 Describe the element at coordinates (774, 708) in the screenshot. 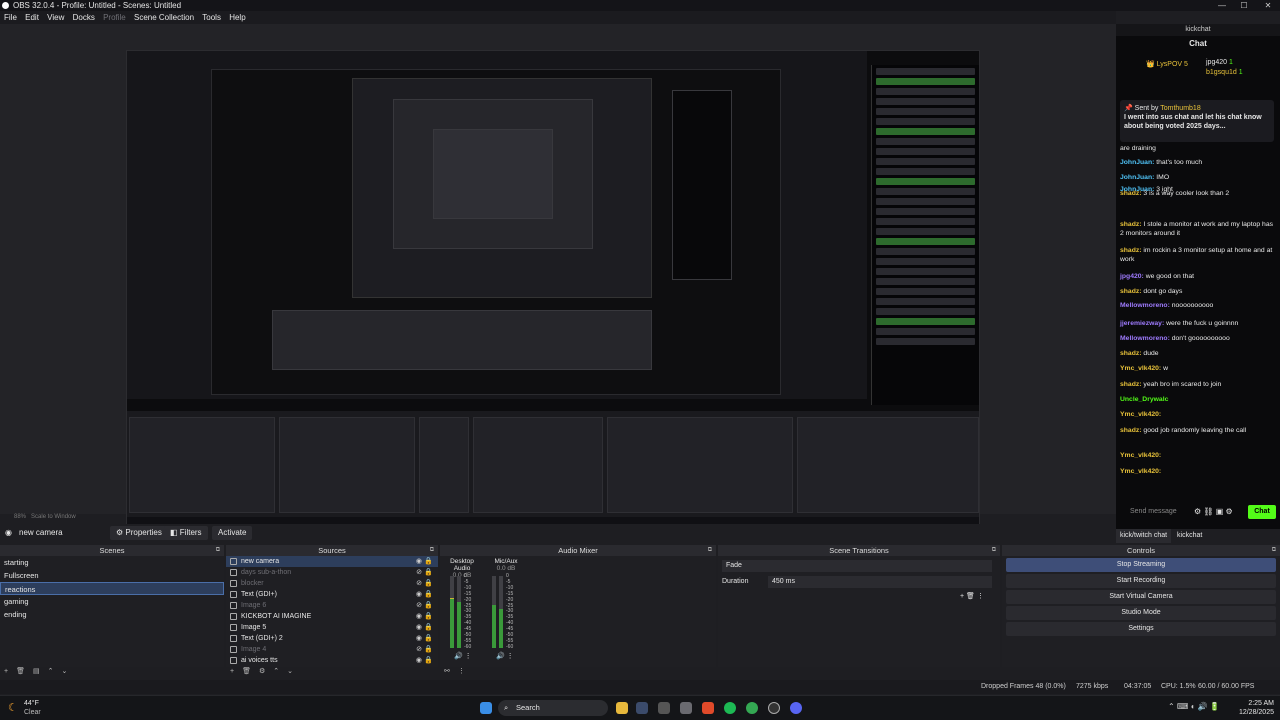

I see `obs-icon` at that location.